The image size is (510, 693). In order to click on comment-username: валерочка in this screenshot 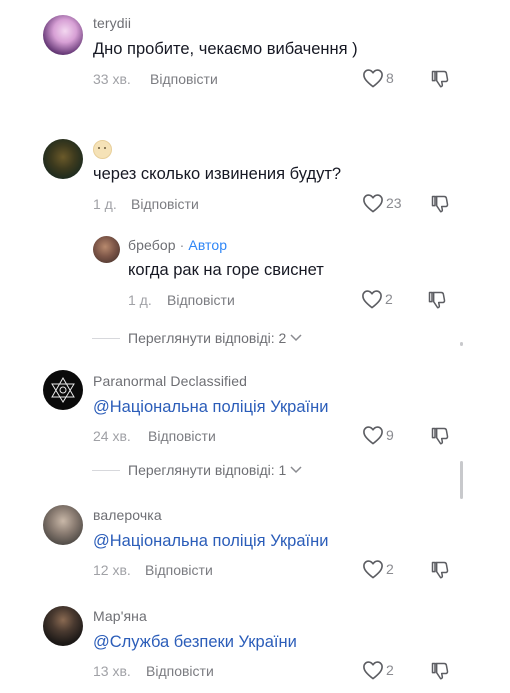, I will do `click(127, 515)`.